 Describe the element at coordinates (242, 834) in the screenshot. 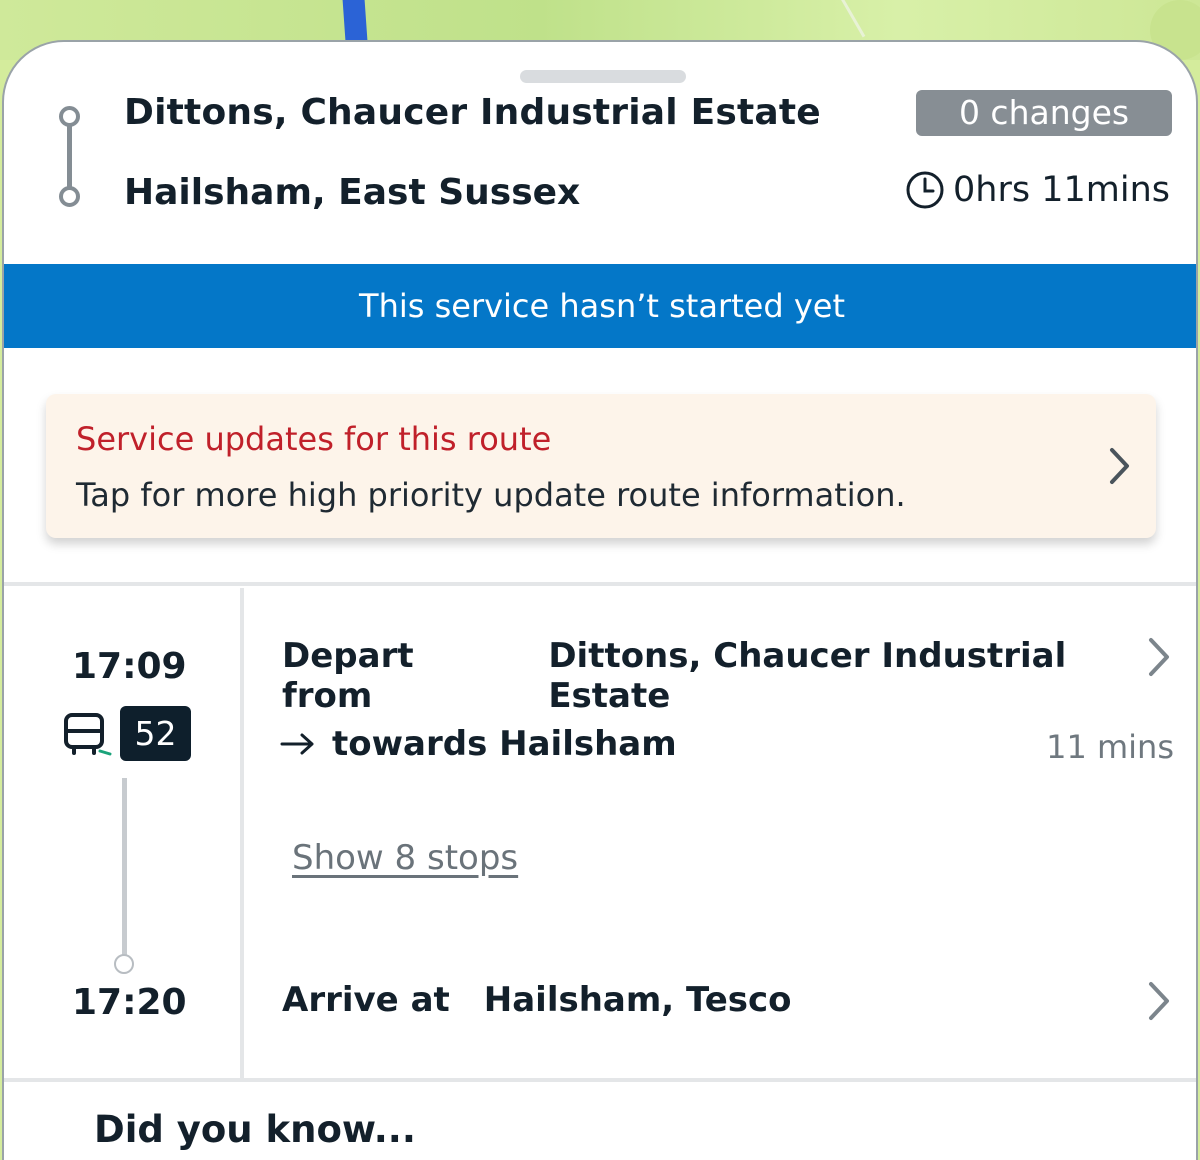

I see `timeline-divider` at that location.